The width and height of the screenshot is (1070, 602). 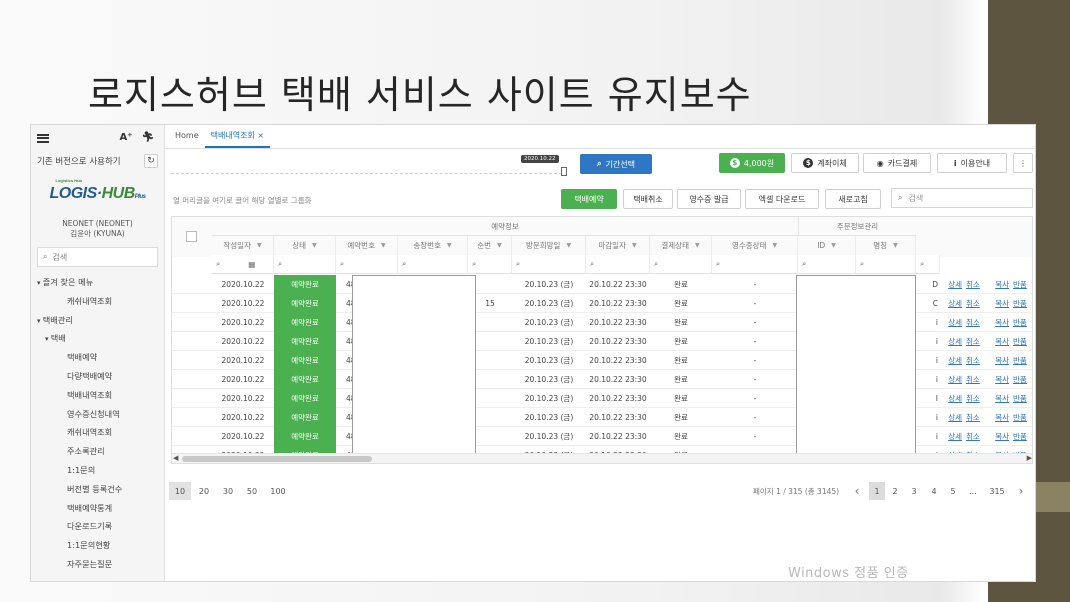 What do you see at coordinates (97, 338) in the screenshot?
I see `sidebar-item: 택배` at bounding box center [97, 338].